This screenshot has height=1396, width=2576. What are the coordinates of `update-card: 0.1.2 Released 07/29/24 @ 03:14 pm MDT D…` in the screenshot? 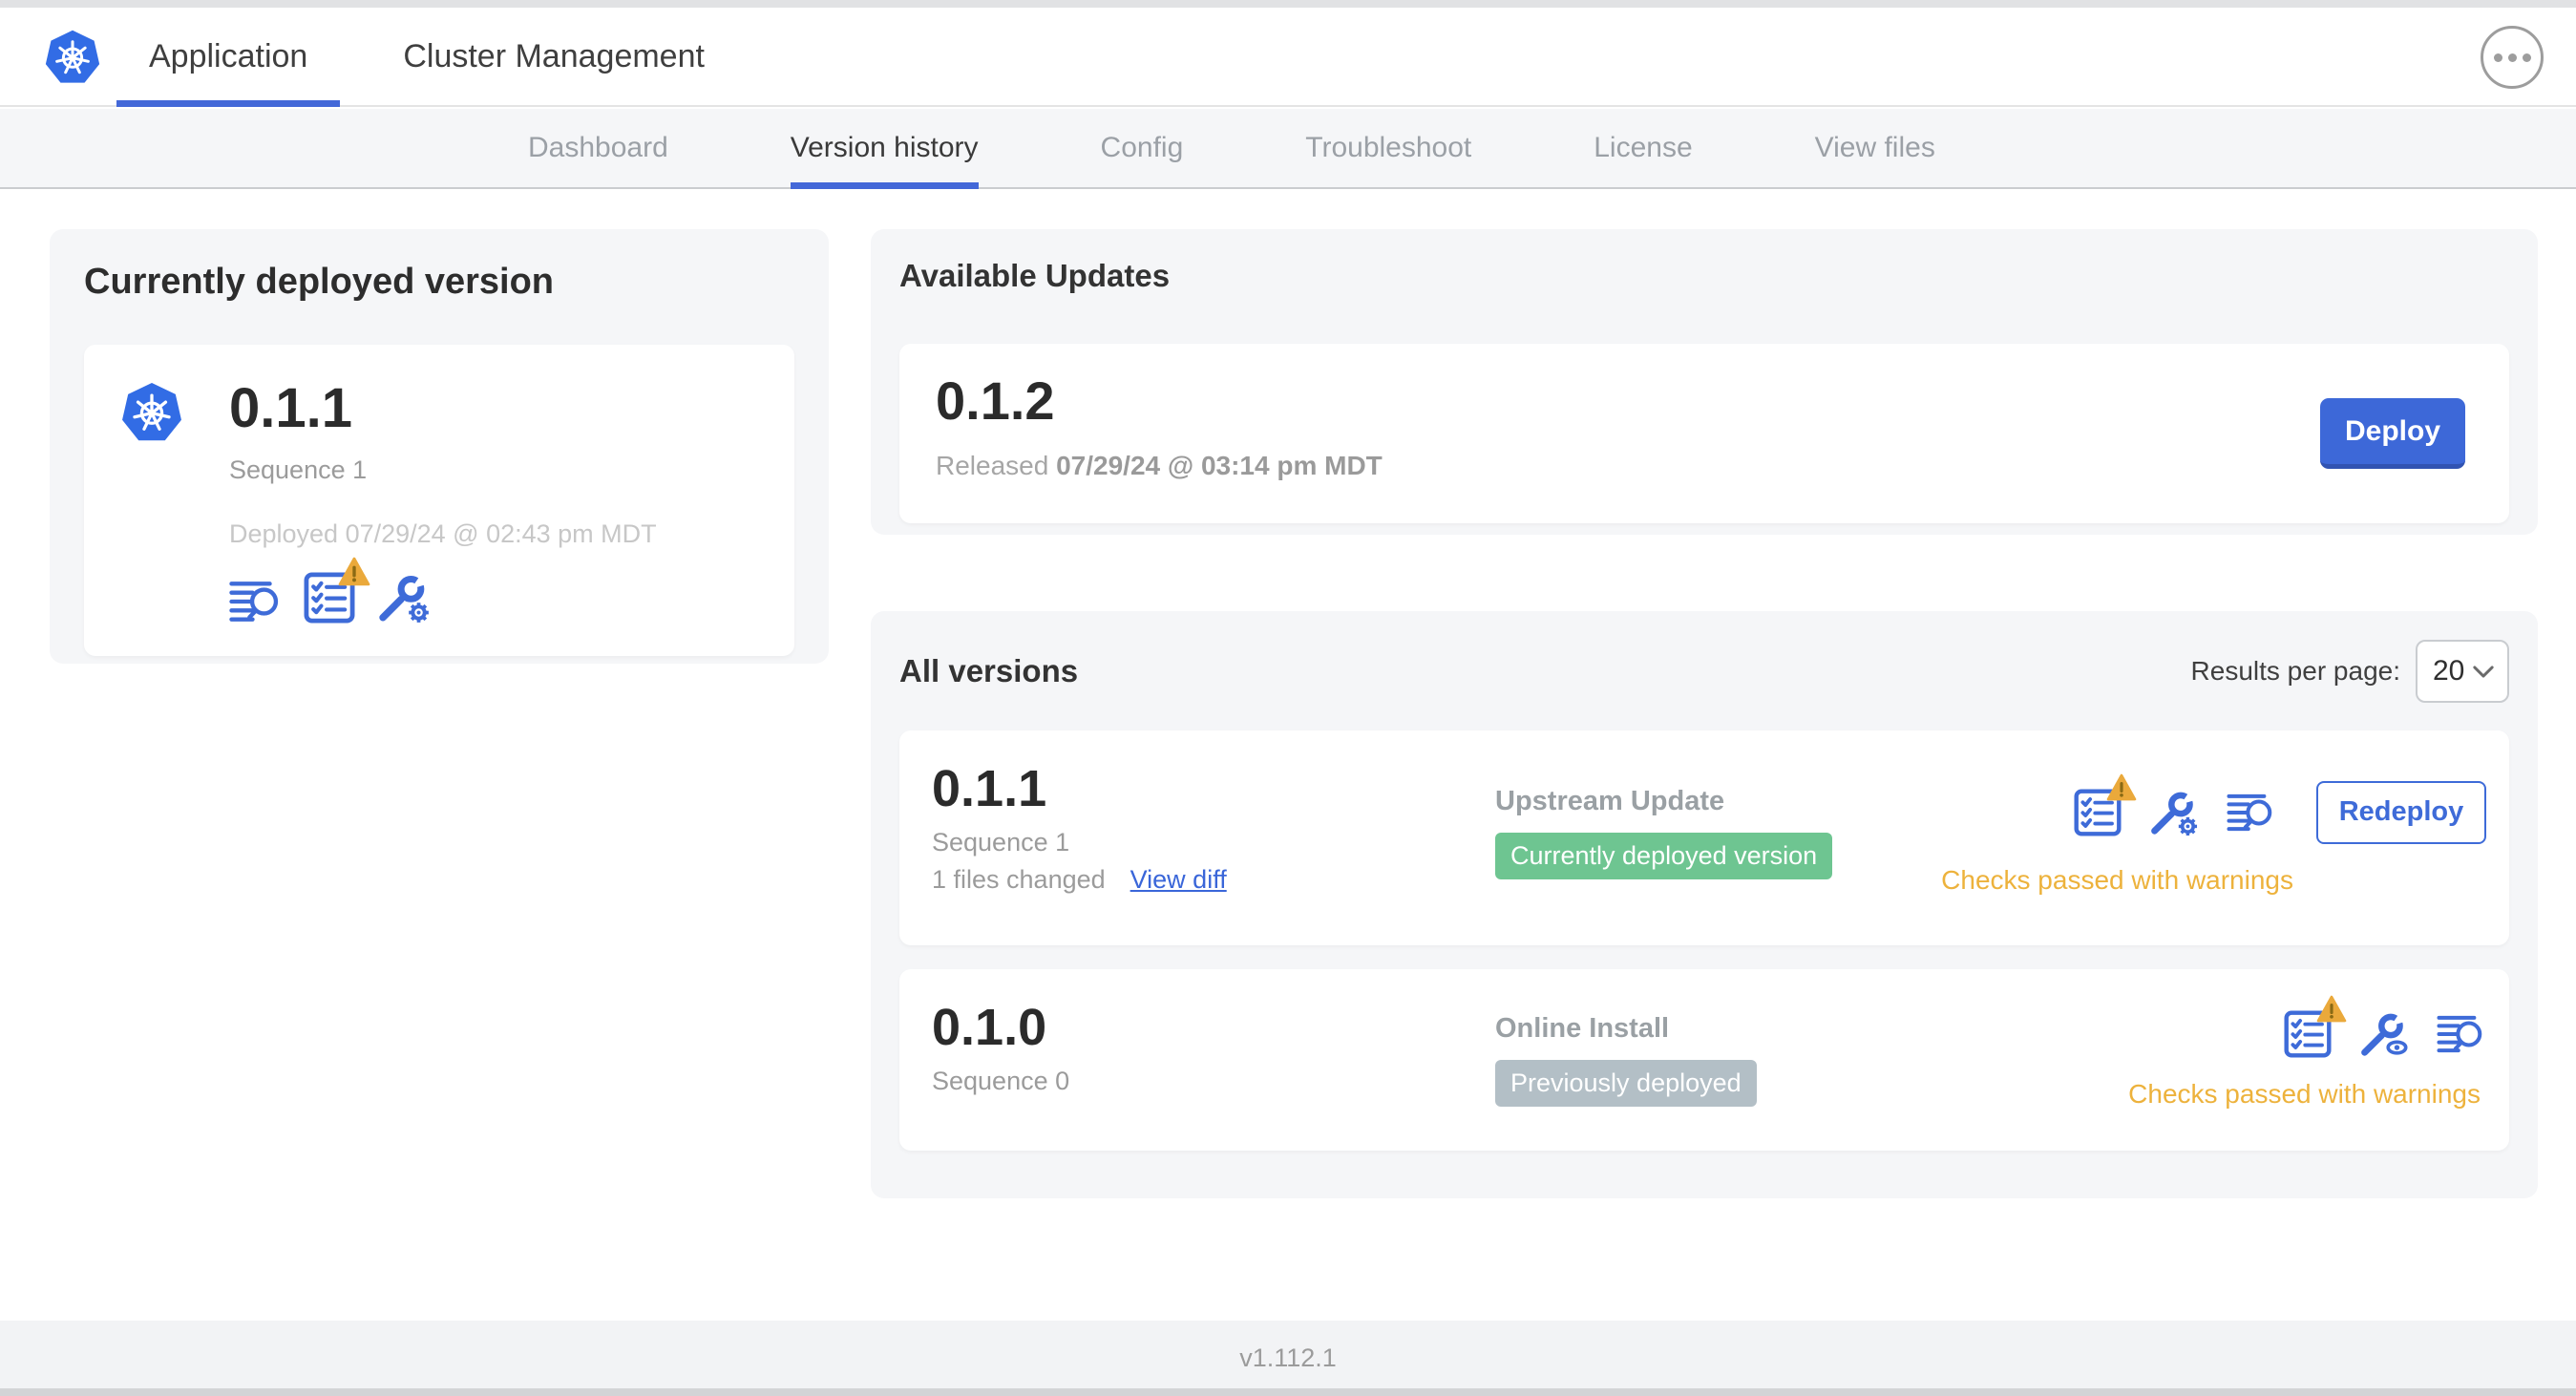 It's located at (1704, 433).